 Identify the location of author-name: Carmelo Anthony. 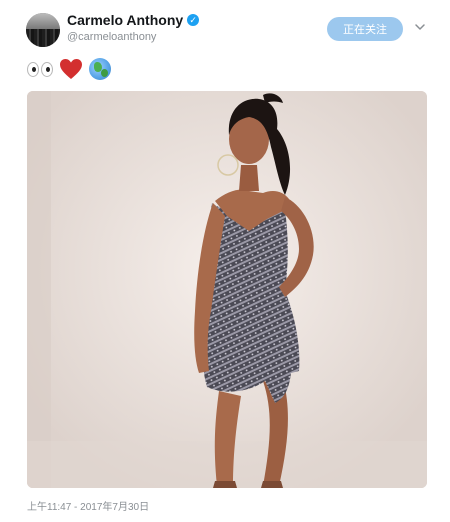
(125, 20).